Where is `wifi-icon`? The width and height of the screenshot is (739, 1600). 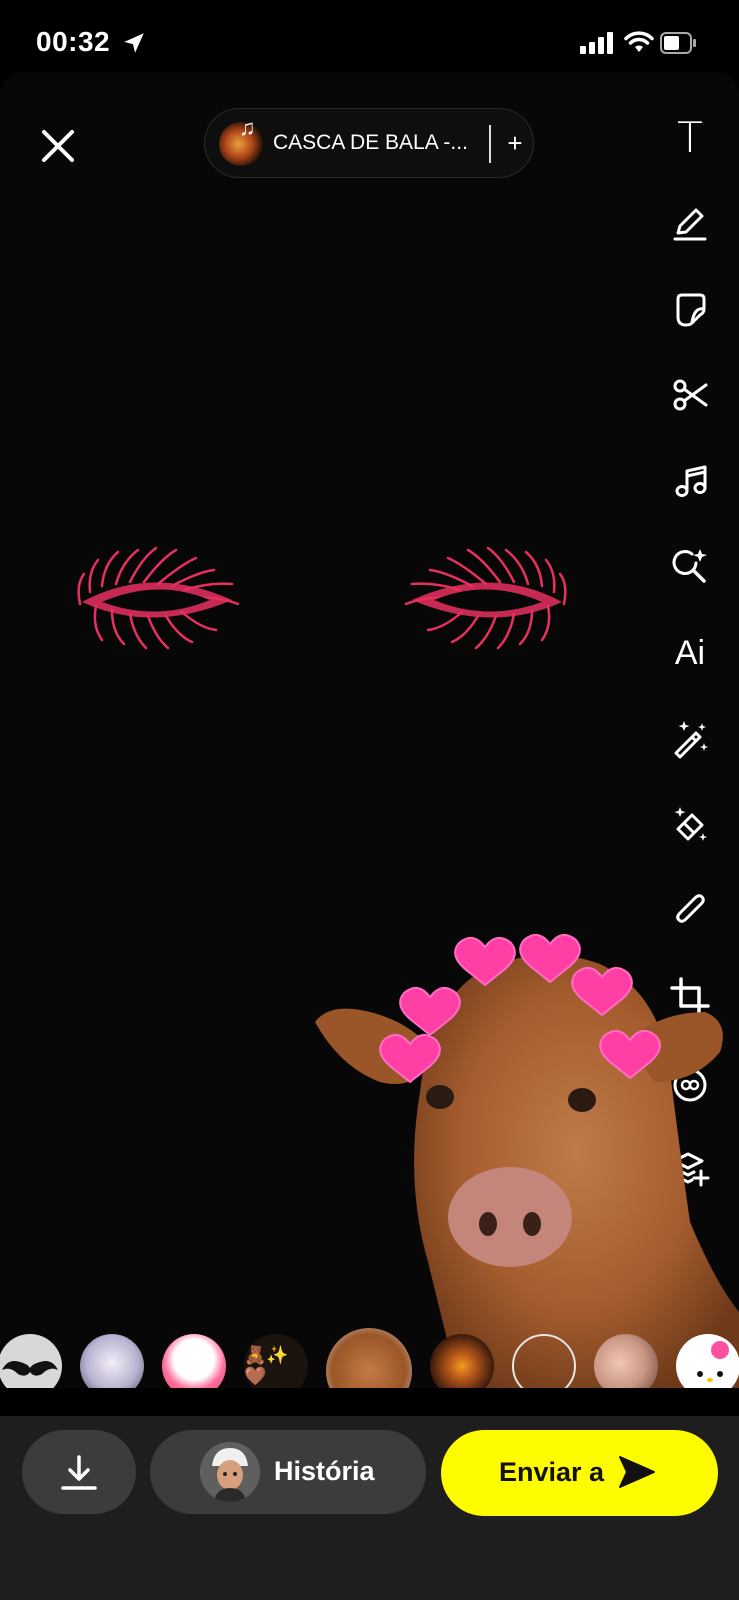 wifi-icon is located at coordinates (639, 41).